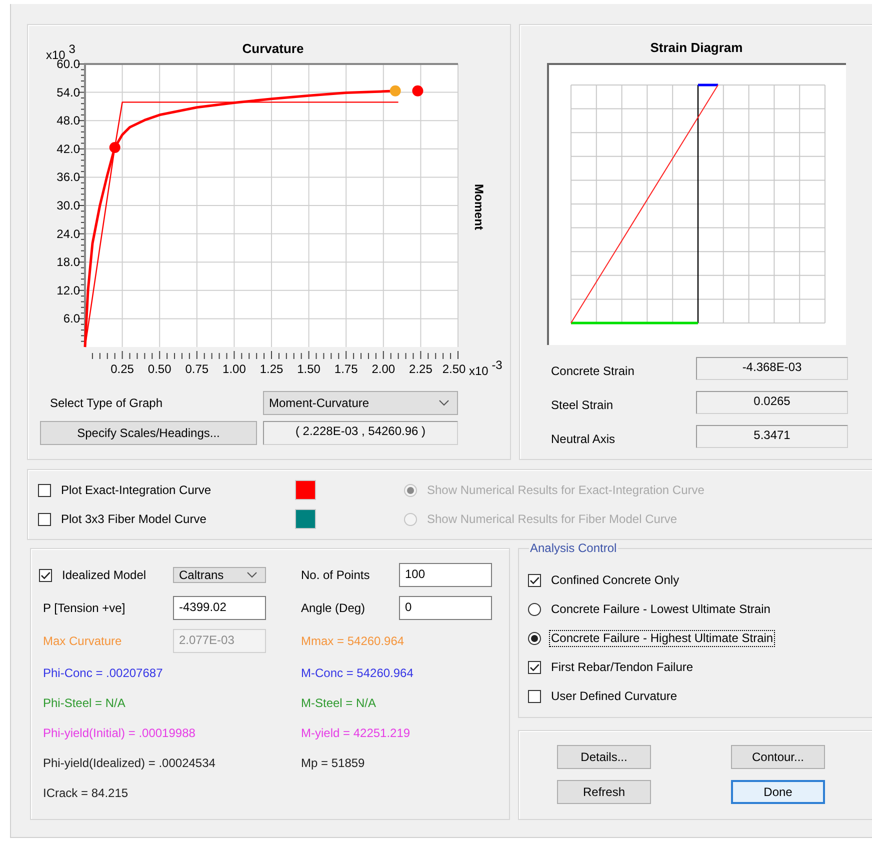  What do you see at coordinates (68, 290) in the screenshot?
I see `axis-tick-label: 12.0` at bounding box center [68, 290].